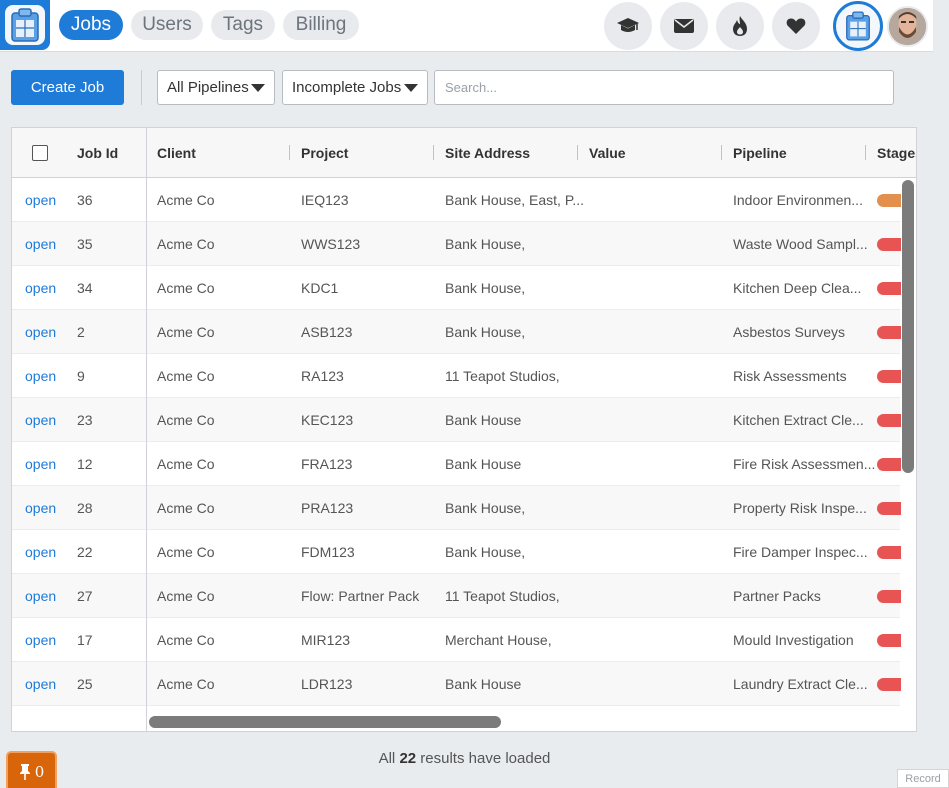 The image size is (949, 788). I want to click on clipboard-logo-icon, so click(858, 26).